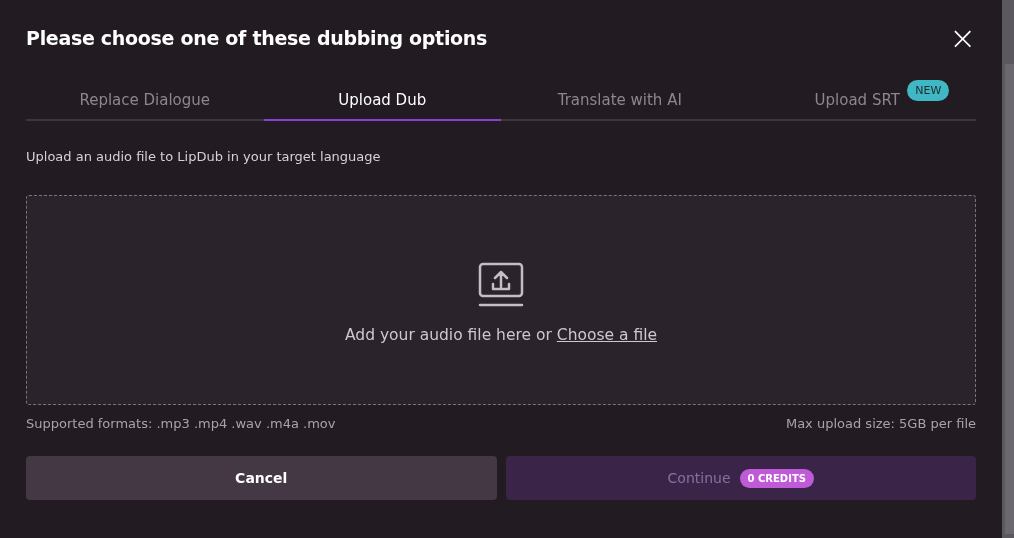 The image size is (1014, 538). What do you see at coordinates (501, 285) in the screenshot?
I see `upload-icon` at bounding box center [501, 285].